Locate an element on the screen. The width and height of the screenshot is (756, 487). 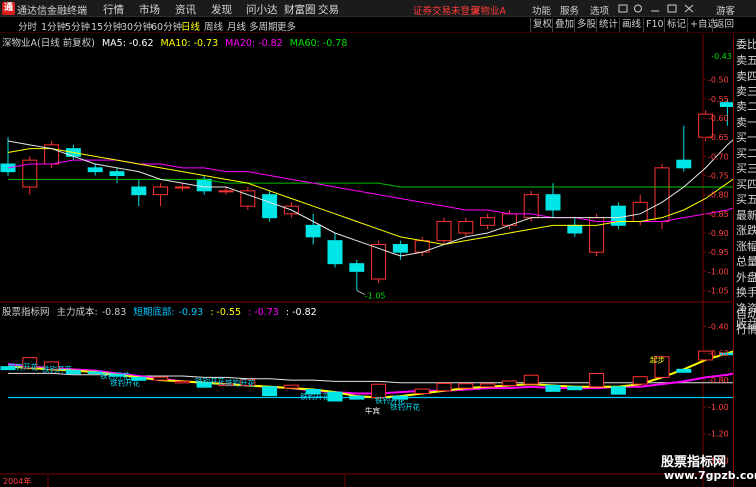
settings-icon is located at coordinates (638, 8).